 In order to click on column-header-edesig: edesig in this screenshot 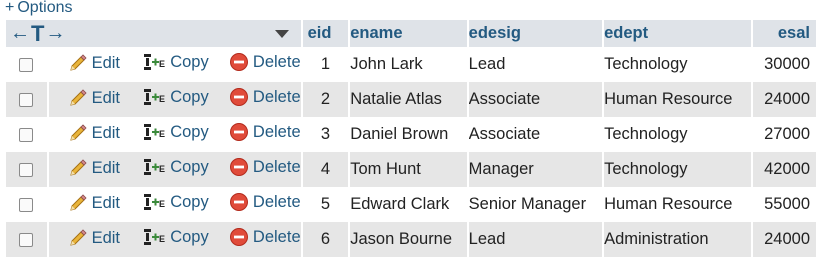, I will do `click(535, 33)`.